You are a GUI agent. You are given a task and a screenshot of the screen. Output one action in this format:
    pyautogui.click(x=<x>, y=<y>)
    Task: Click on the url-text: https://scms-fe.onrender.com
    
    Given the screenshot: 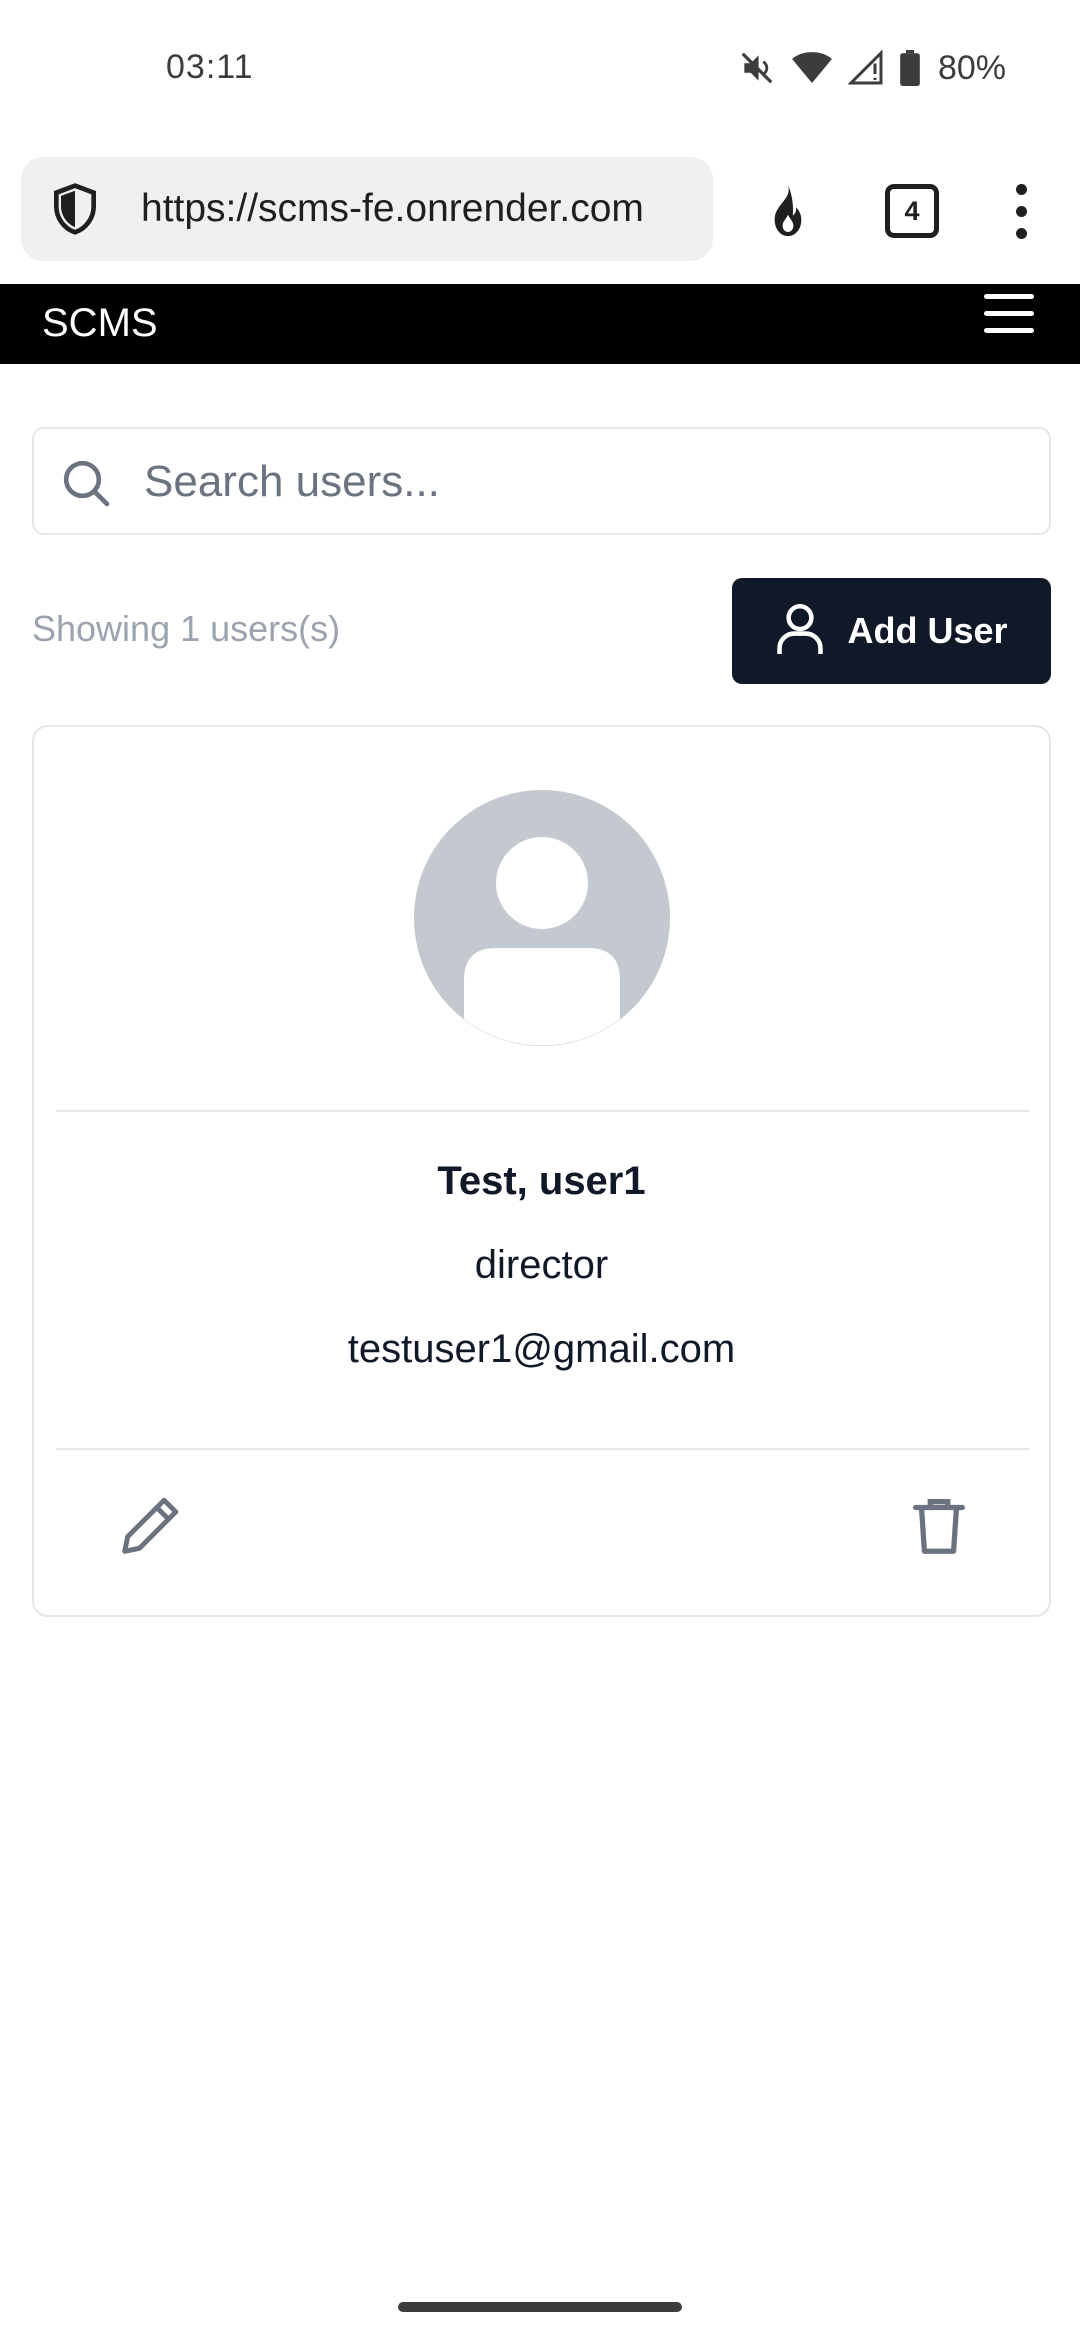 What is the action you would take?
    pyautogui.click(x=426, y=209)
    